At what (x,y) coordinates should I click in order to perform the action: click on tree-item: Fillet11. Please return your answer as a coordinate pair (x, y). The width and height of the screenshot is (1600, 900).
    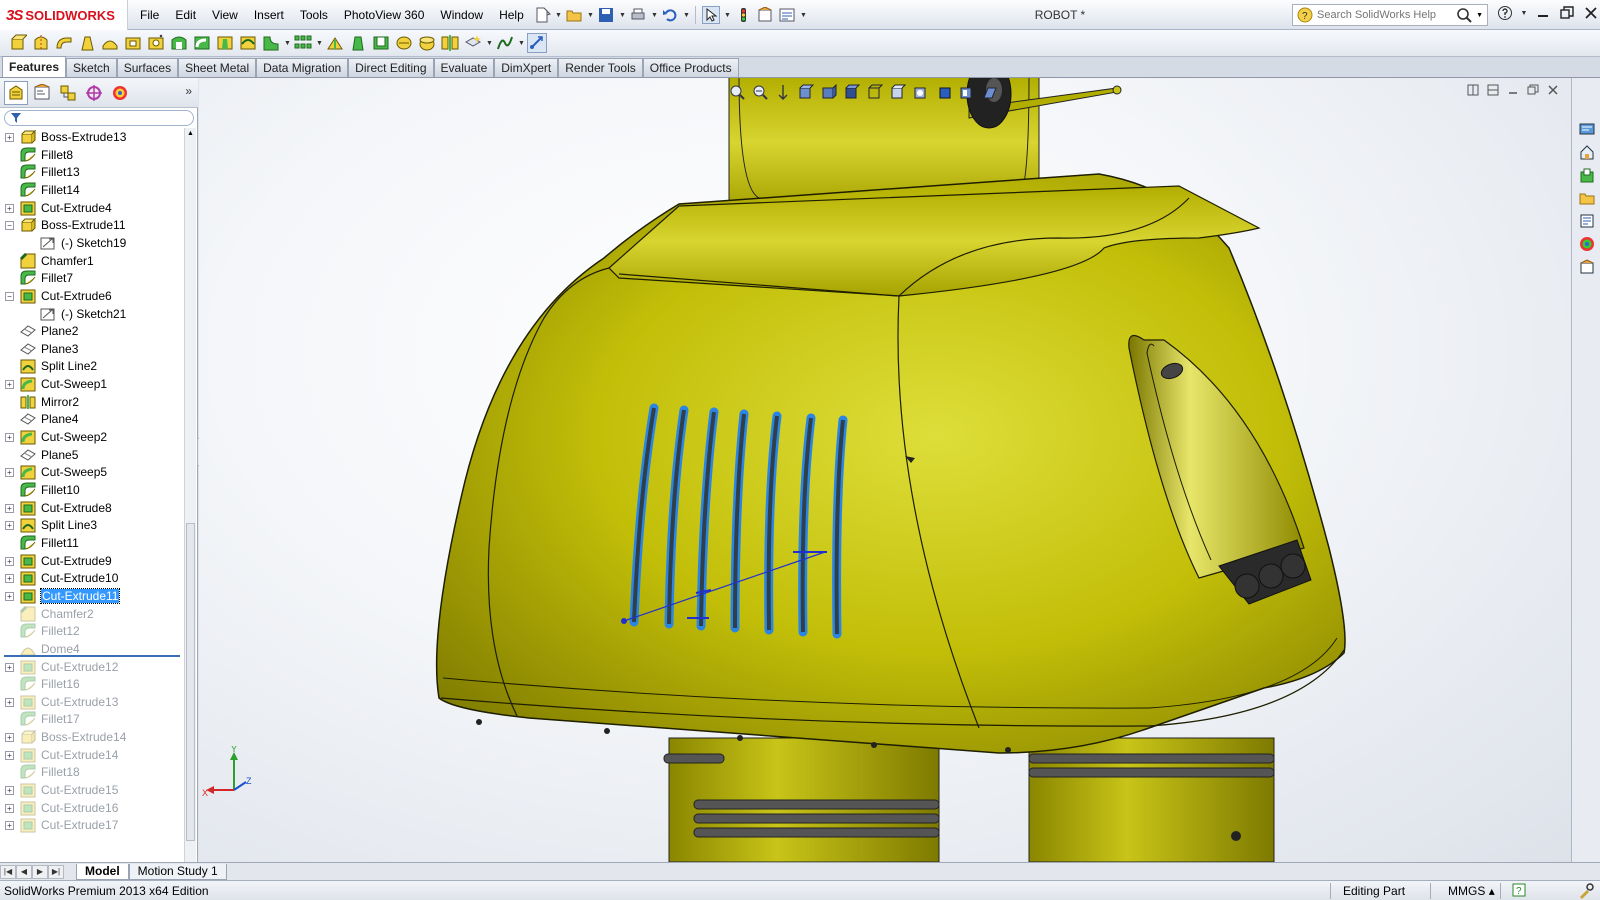
    Looking at the image, I should click on (92, 543).